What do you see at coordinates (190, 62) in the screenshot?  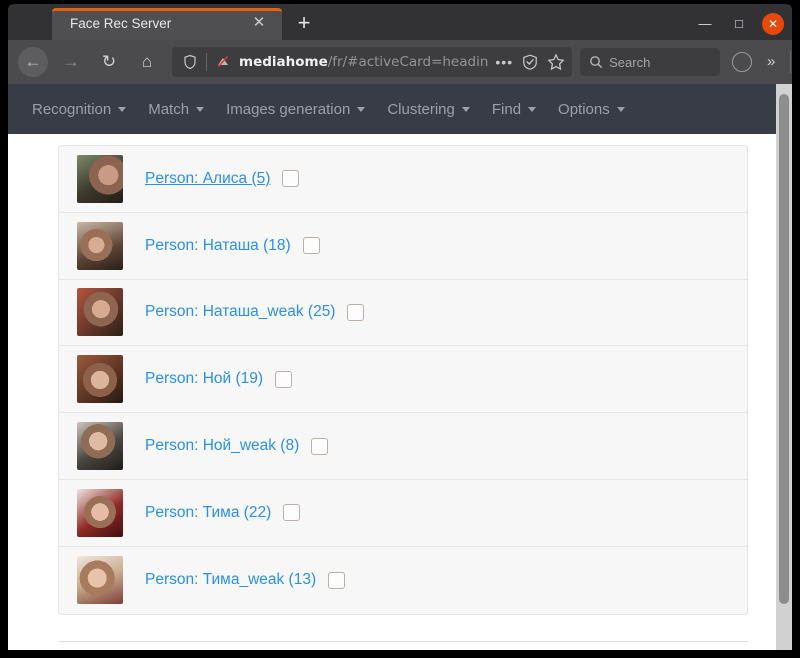 I see `shield-icon` at bounding box center [190, 62].